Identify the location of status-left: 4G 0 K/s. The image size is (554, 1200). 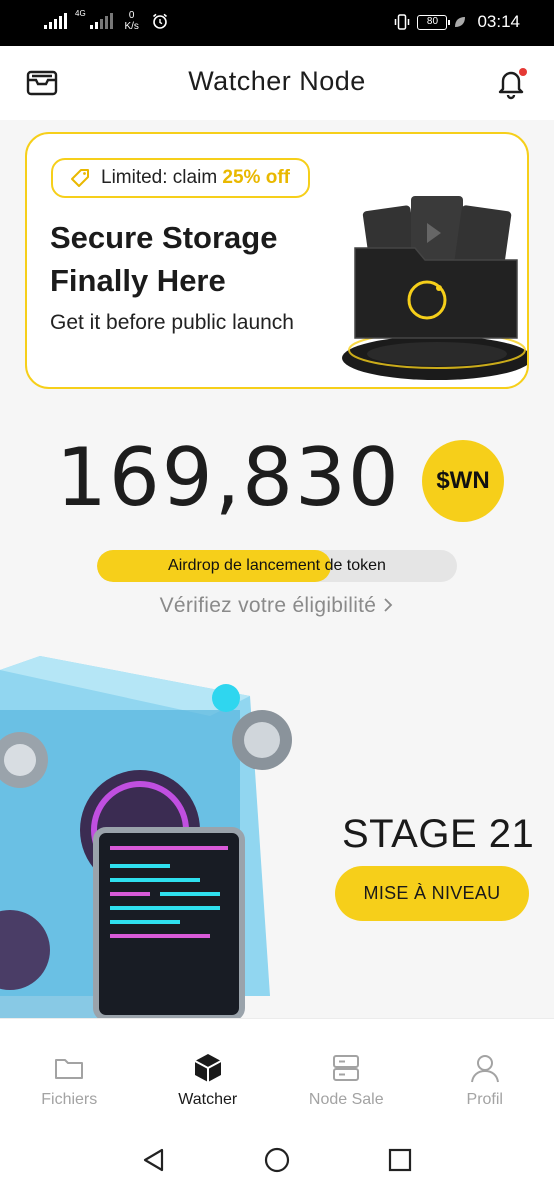
(106, 21).